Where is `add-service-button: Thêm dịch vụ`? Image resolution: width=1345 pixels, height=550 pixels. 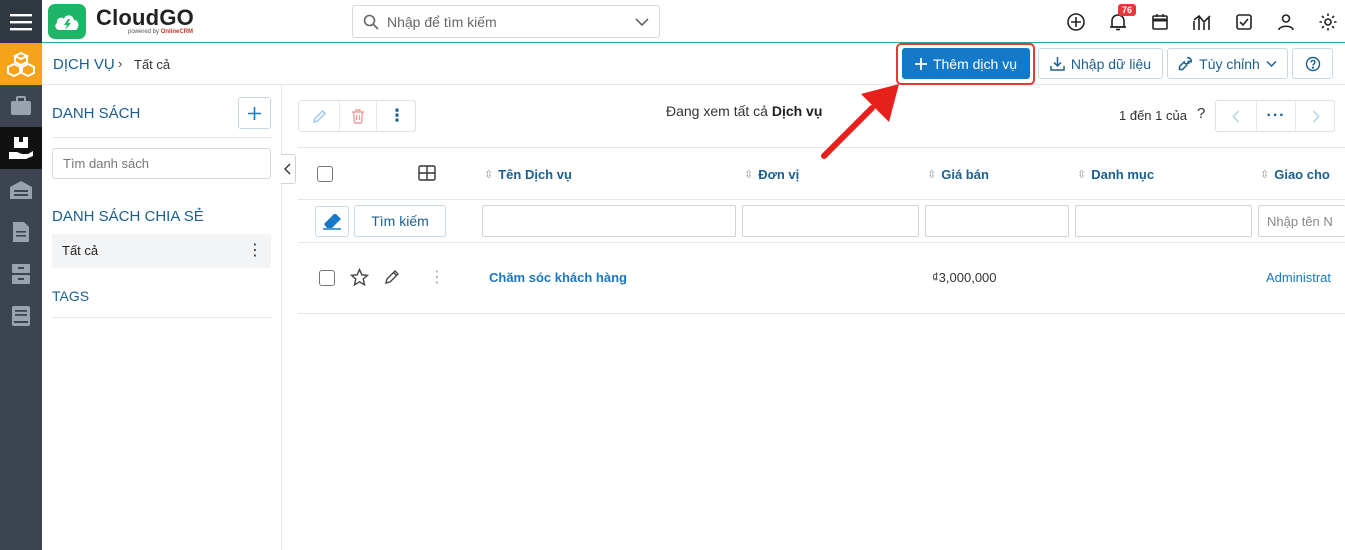
add-service-button: Thêm dịch vụ is located at coordinates (966, 63).